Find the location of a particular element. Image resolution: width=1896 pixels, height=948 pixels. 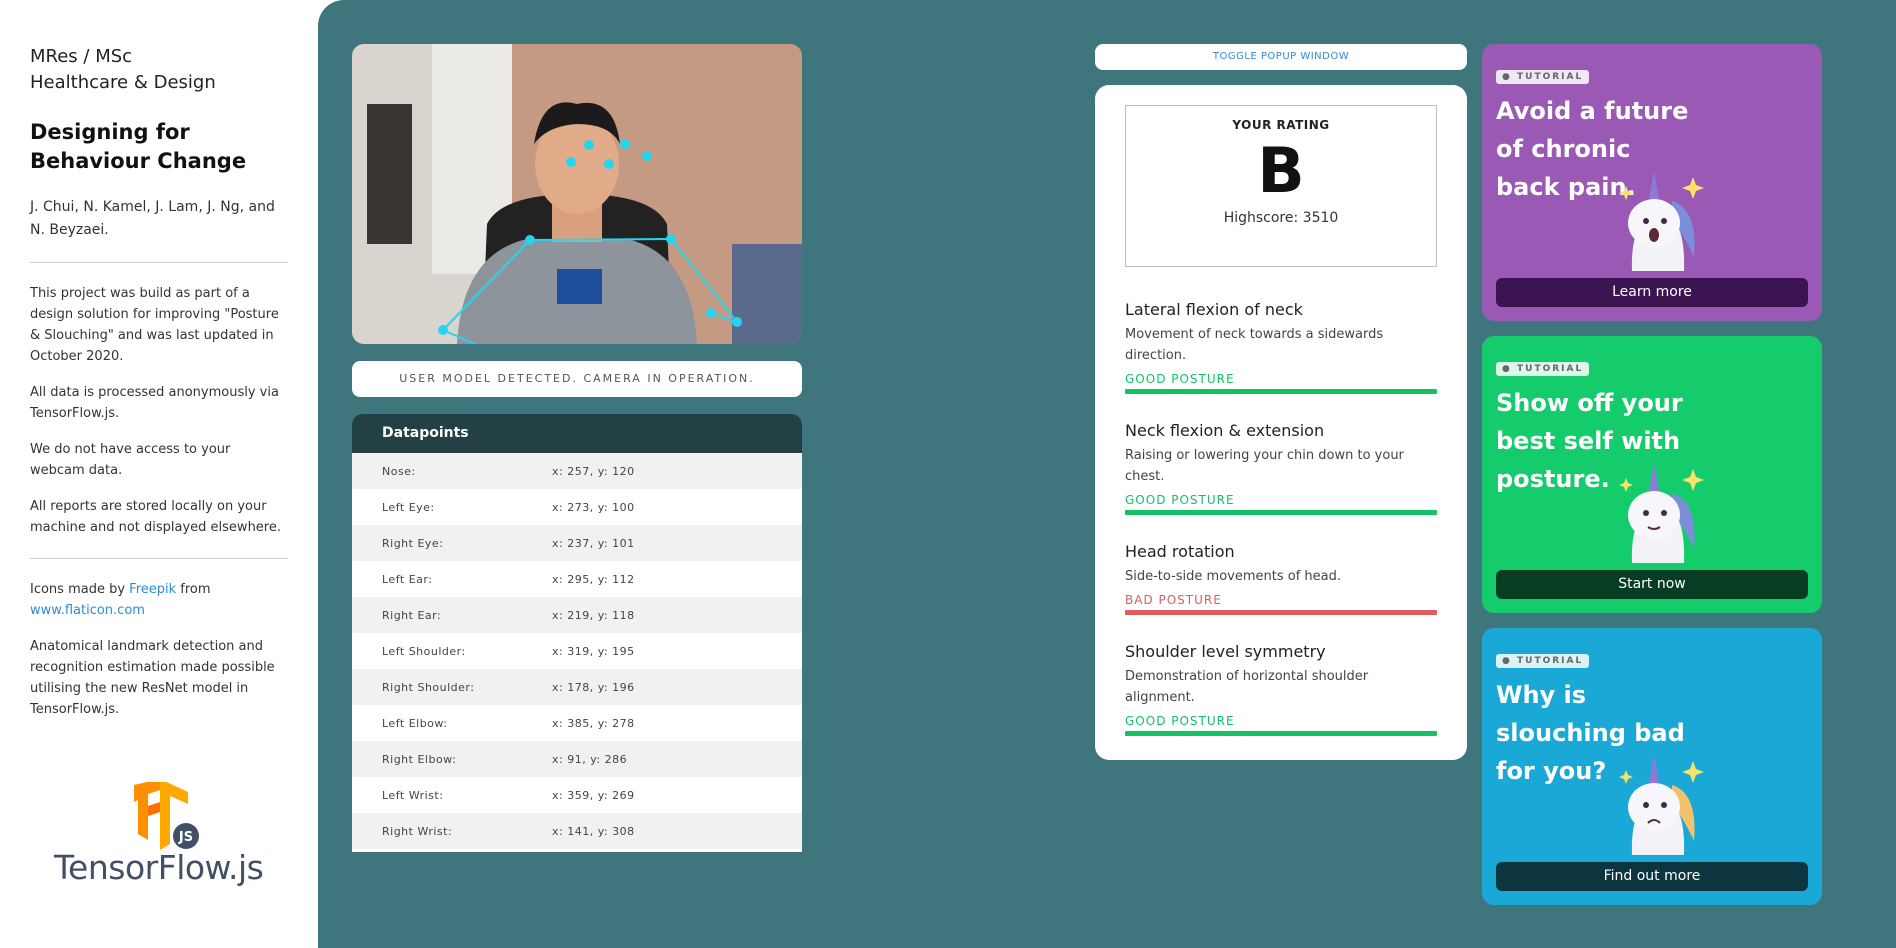

table-row: Left Ear: x: 295, y: 112 is located at coordinates (577, 579).